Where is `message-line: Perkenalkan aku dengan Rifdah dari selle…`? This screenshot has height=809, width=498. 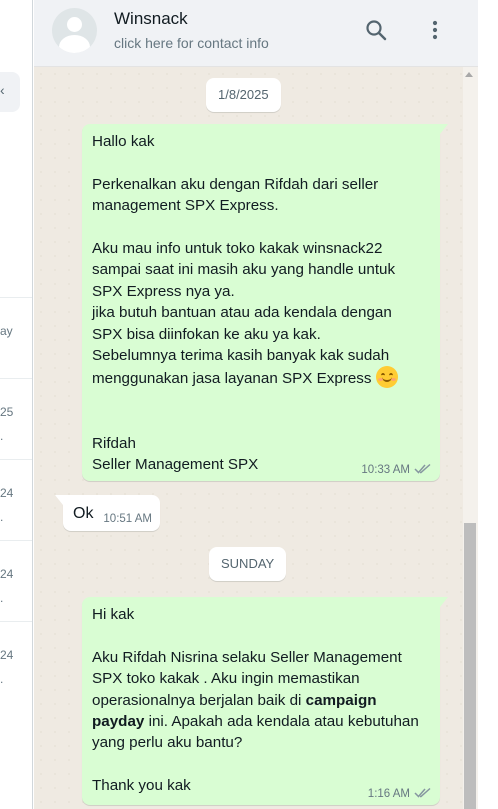 message-line: Perkenalkan aku dengan Rifdah dari selle… is located at coordinates (235, 184).